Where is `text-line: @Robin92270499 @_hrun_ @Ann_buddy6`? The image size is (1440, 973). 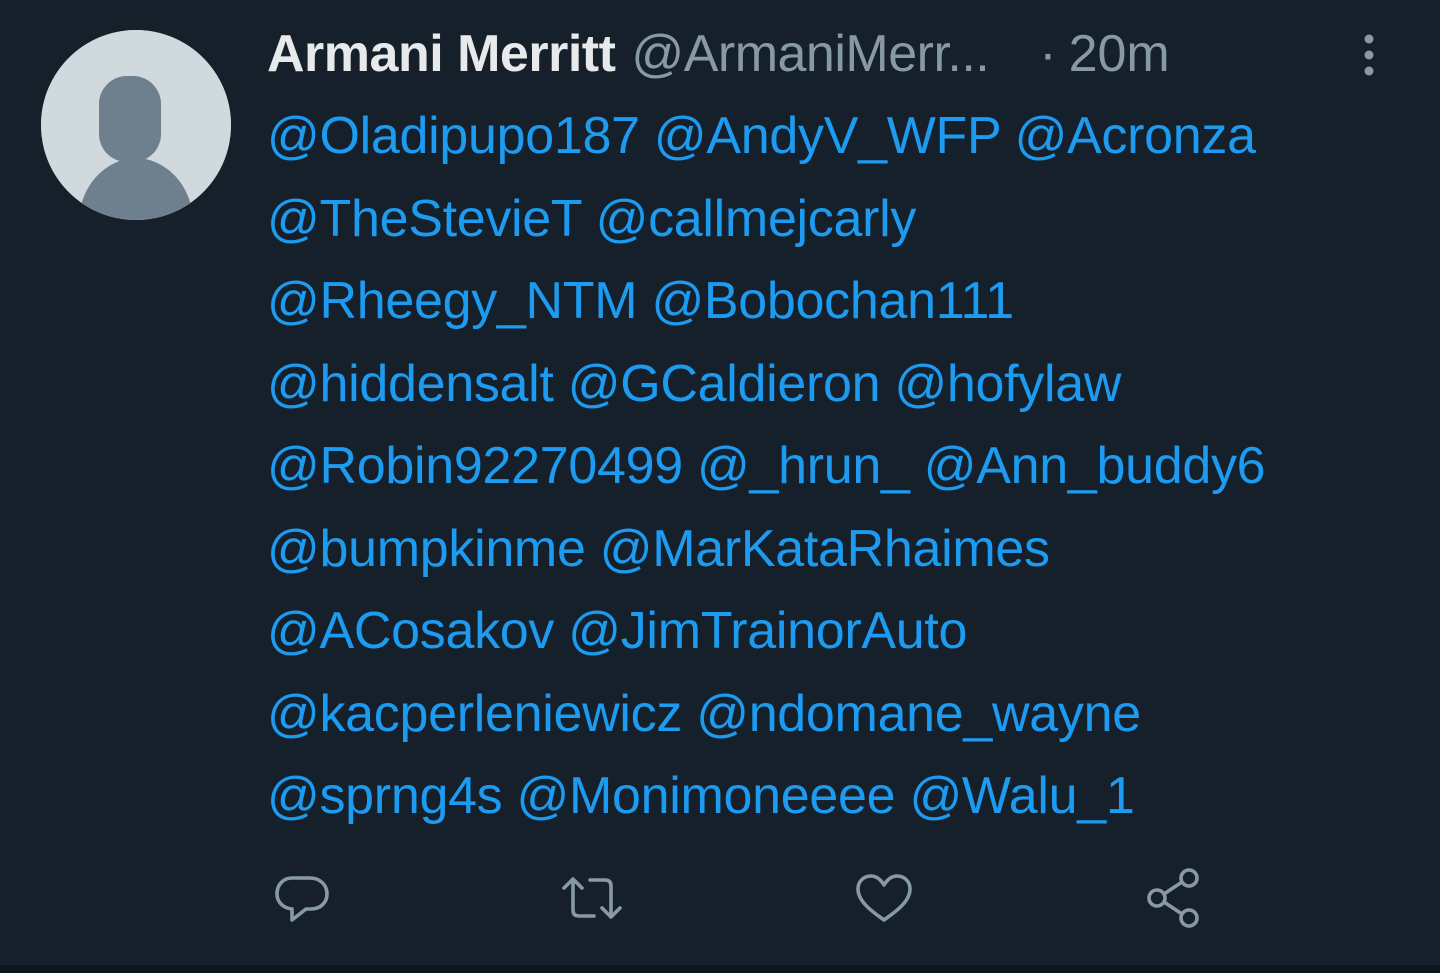 text-line: @Robin92270499 @_hrun_ @Ann_buddy6 is located at coordinates (847, 466).